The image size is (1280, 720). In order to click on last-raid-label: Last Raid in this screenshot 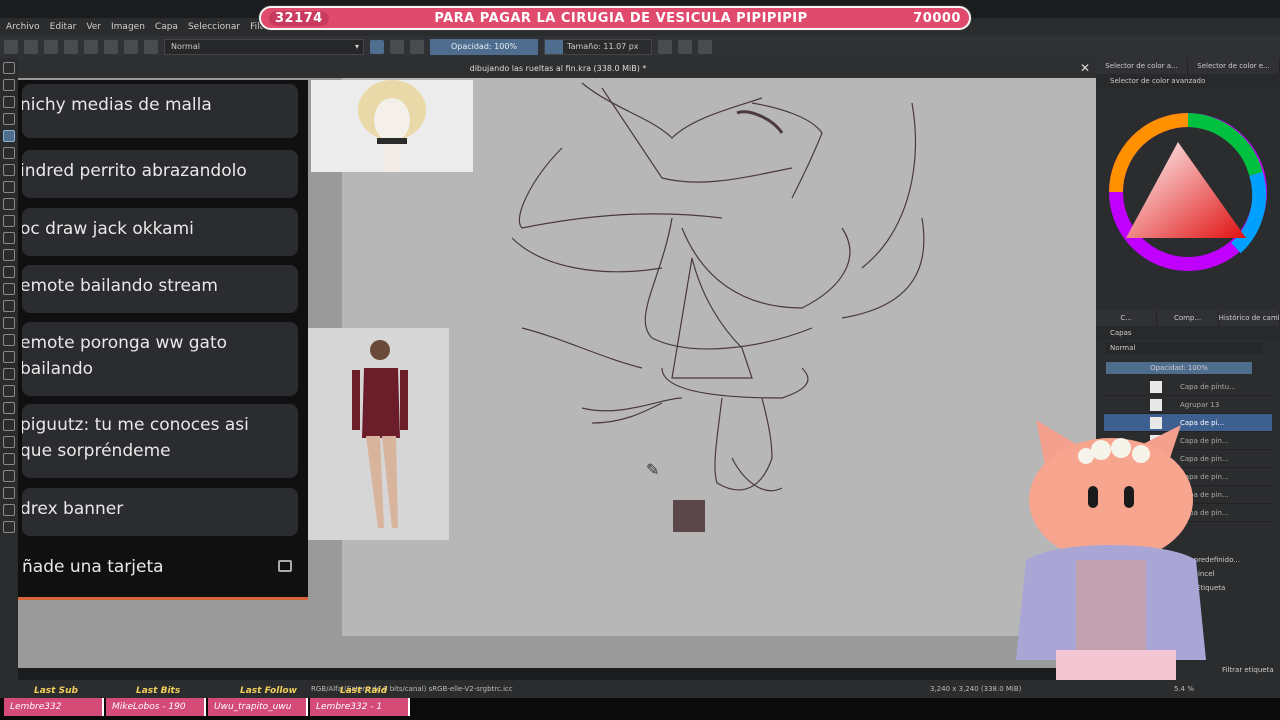, I will do `click(364, 691)`.